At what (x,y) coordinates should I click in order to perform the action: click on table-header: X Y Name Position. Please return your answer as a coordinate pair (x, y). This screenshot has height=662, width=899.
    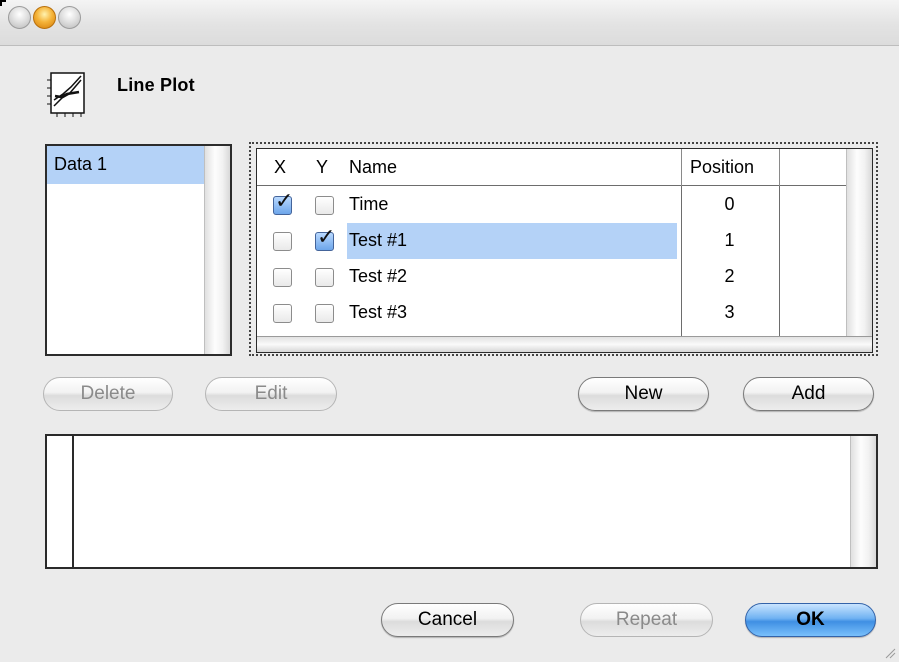
    Looking at the image, I should click on (552, 167).